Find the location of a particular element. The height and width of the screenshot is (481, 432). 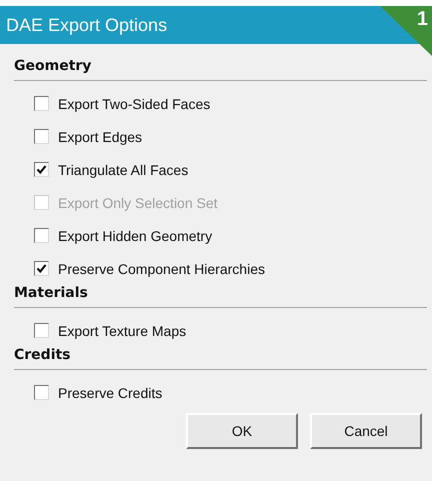

option-label: Preserve Component Hierarchies is located at coordinates (161, 268).